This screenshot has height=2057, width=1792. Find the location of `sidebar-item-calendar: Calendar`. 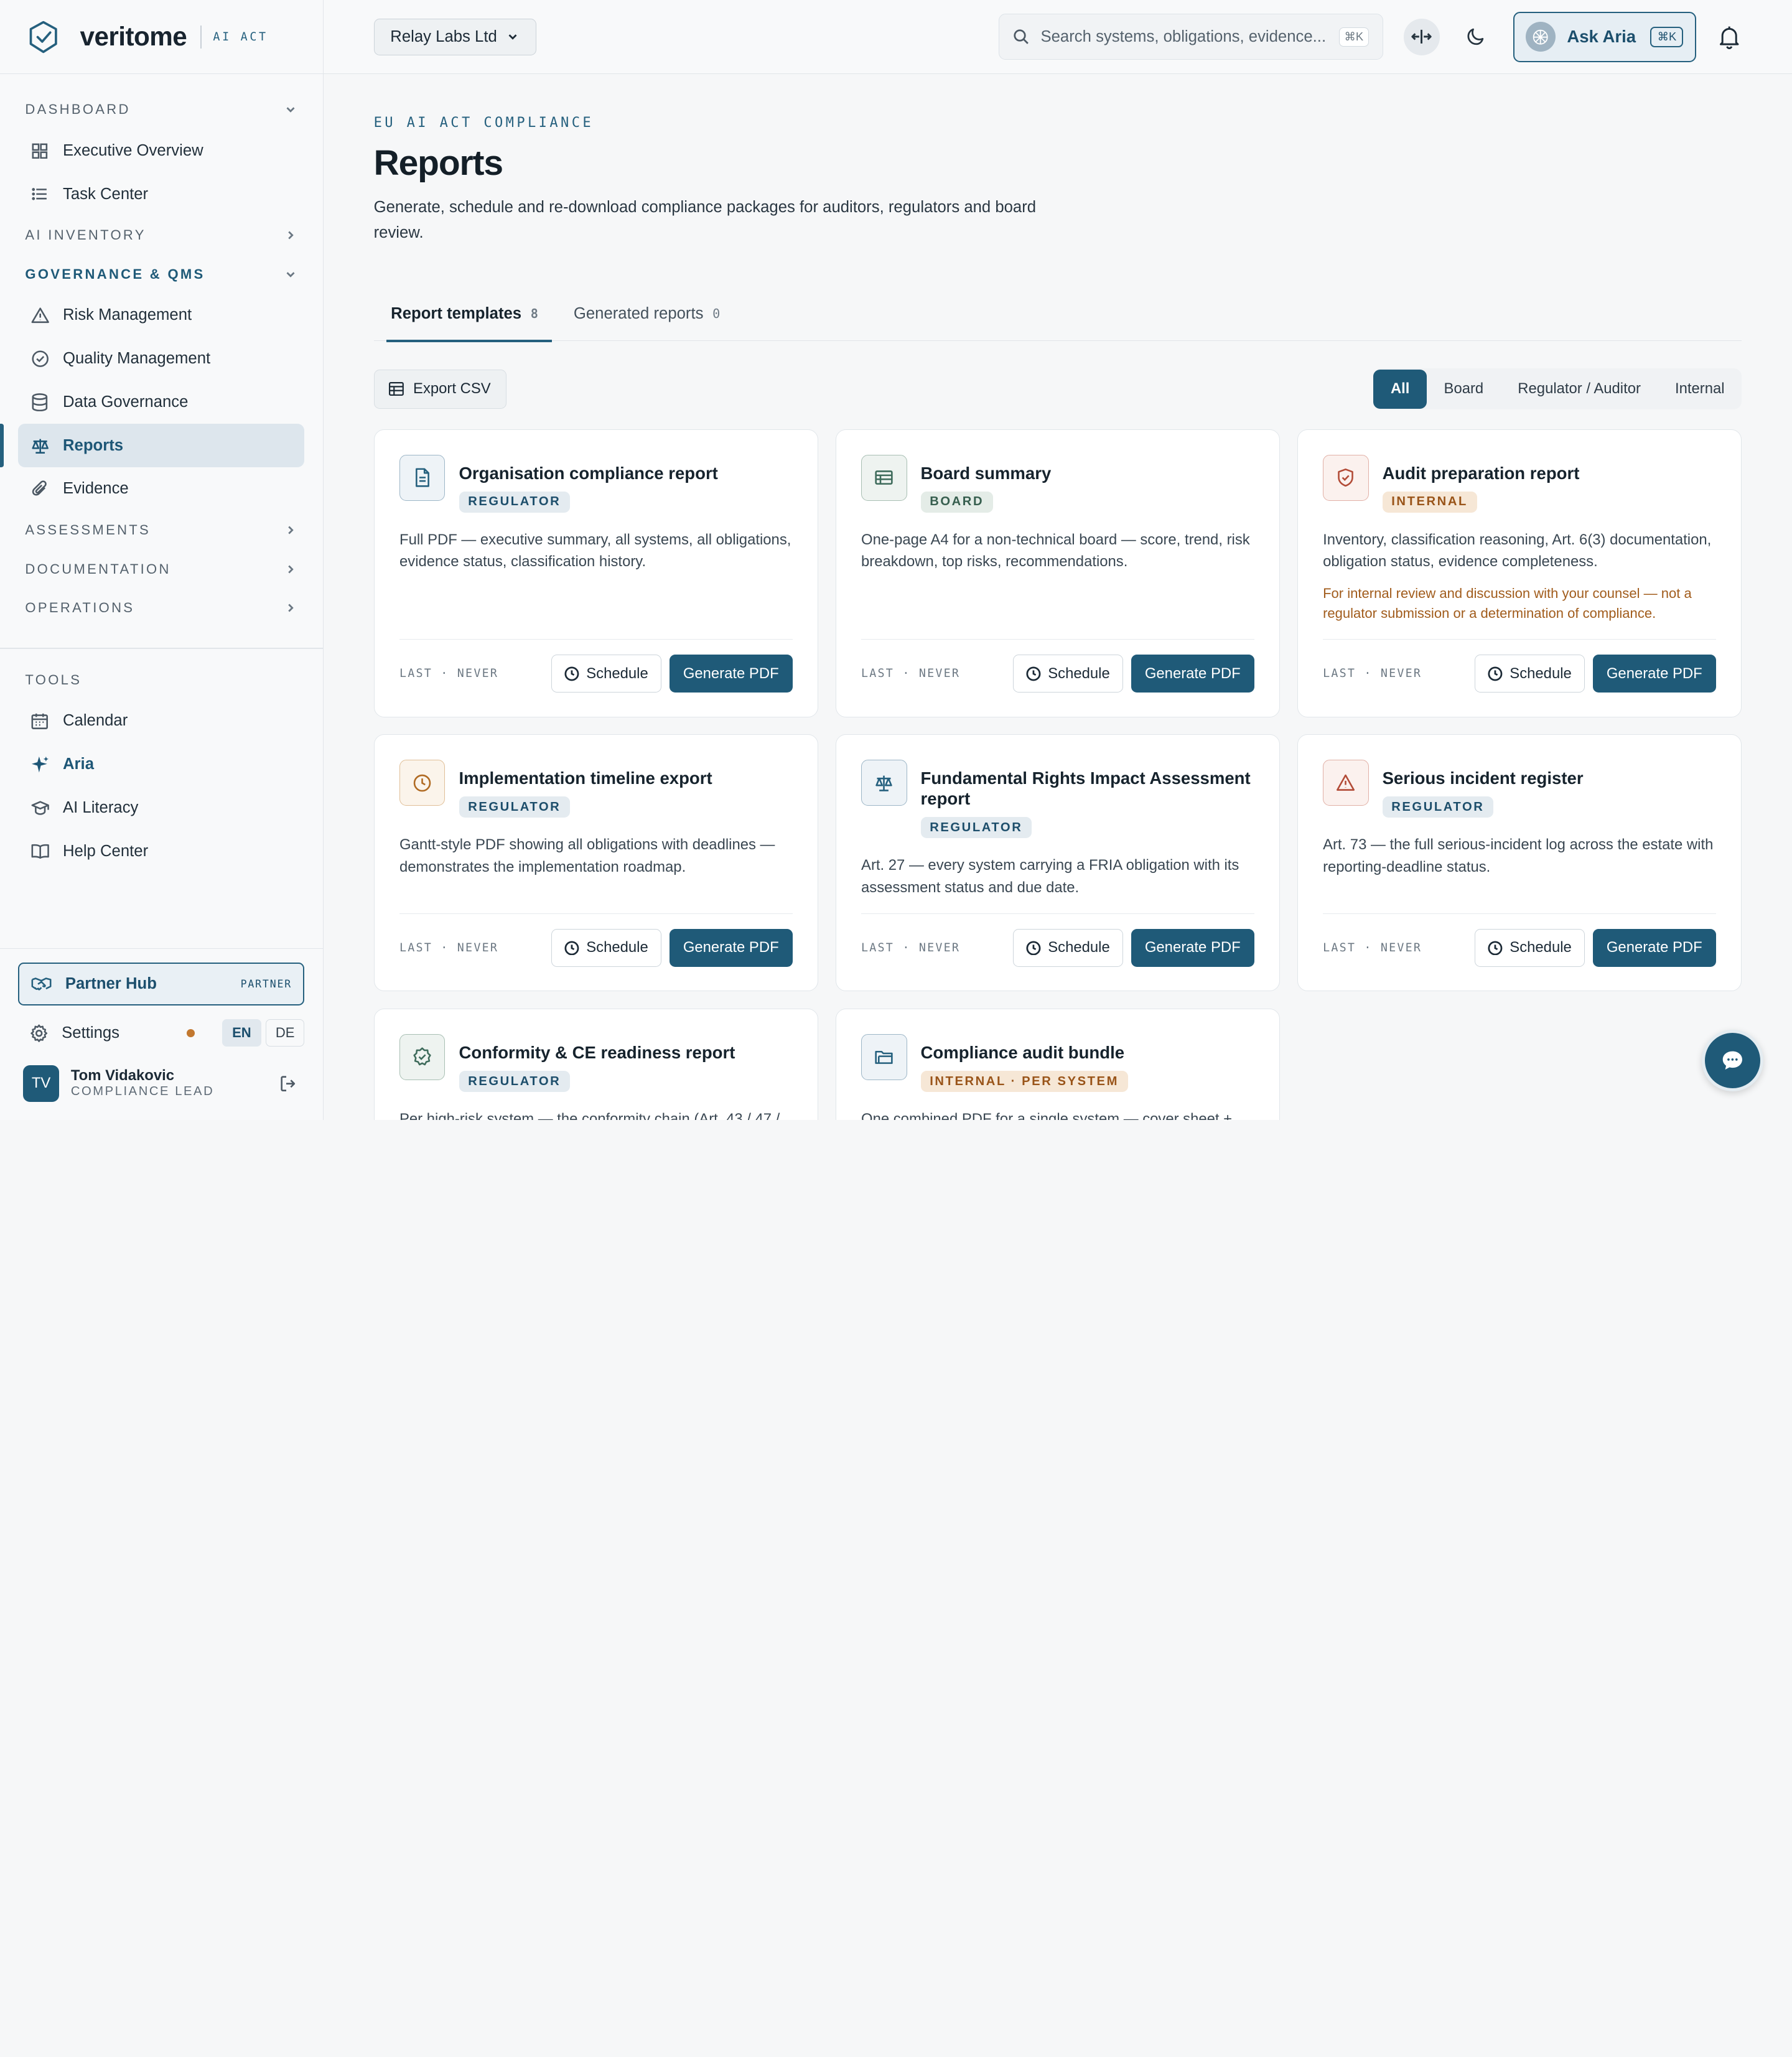

sidebar-item-calendar: Calendar is located at coordinates (161, 721).